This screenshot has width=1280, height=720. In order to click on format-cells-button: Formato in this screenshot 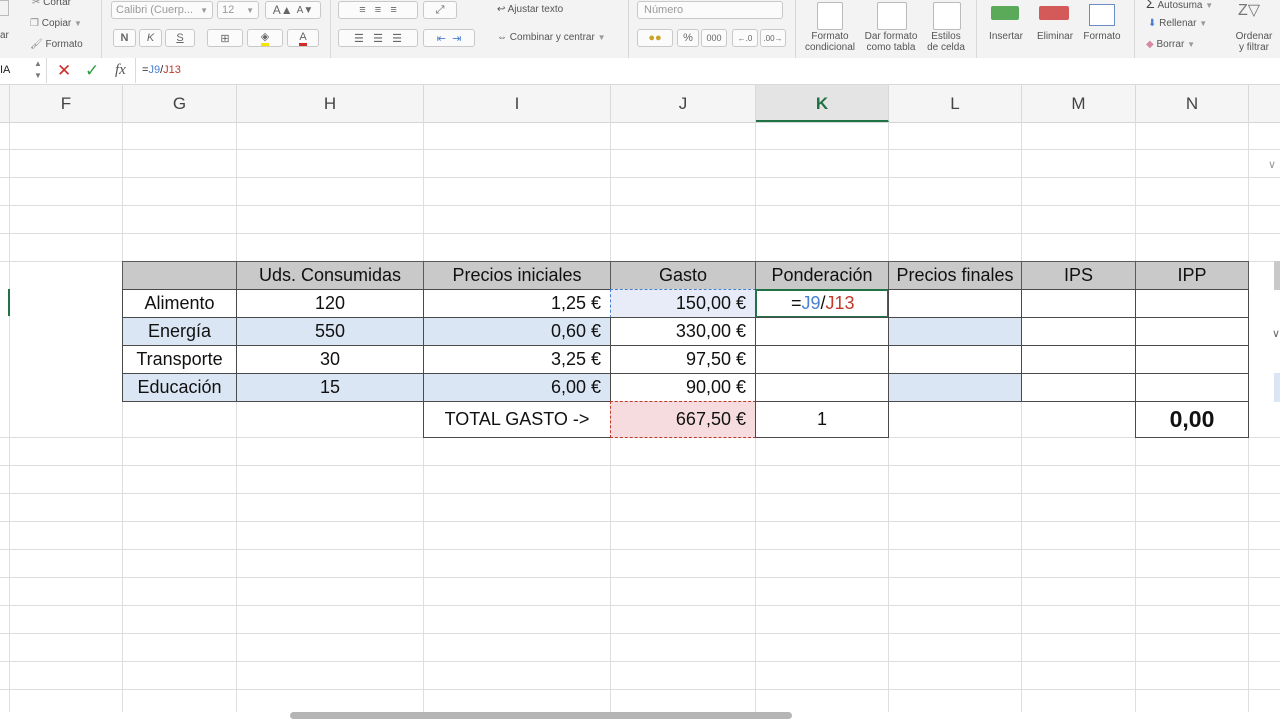, I will do `click(1102, 29)`.